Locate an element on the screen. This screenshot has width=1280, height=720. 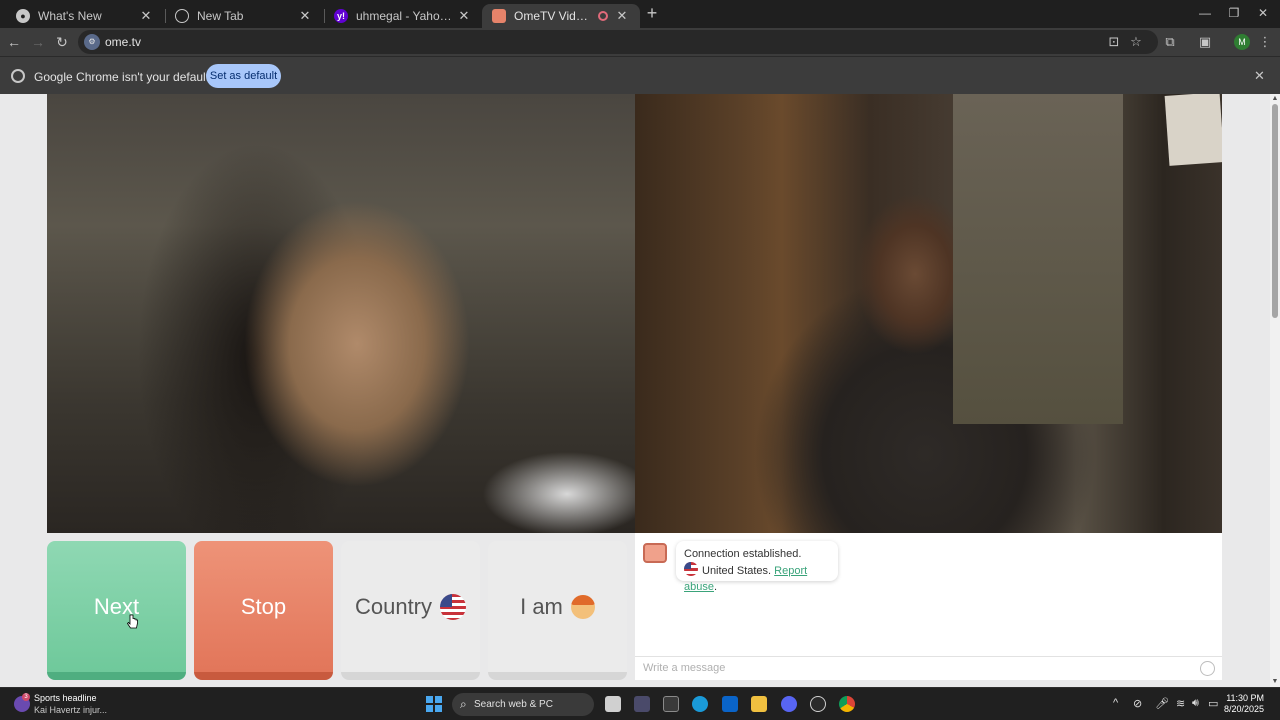
tab-new-tab: New Tab ✕ is located at coordinates (244, 16).